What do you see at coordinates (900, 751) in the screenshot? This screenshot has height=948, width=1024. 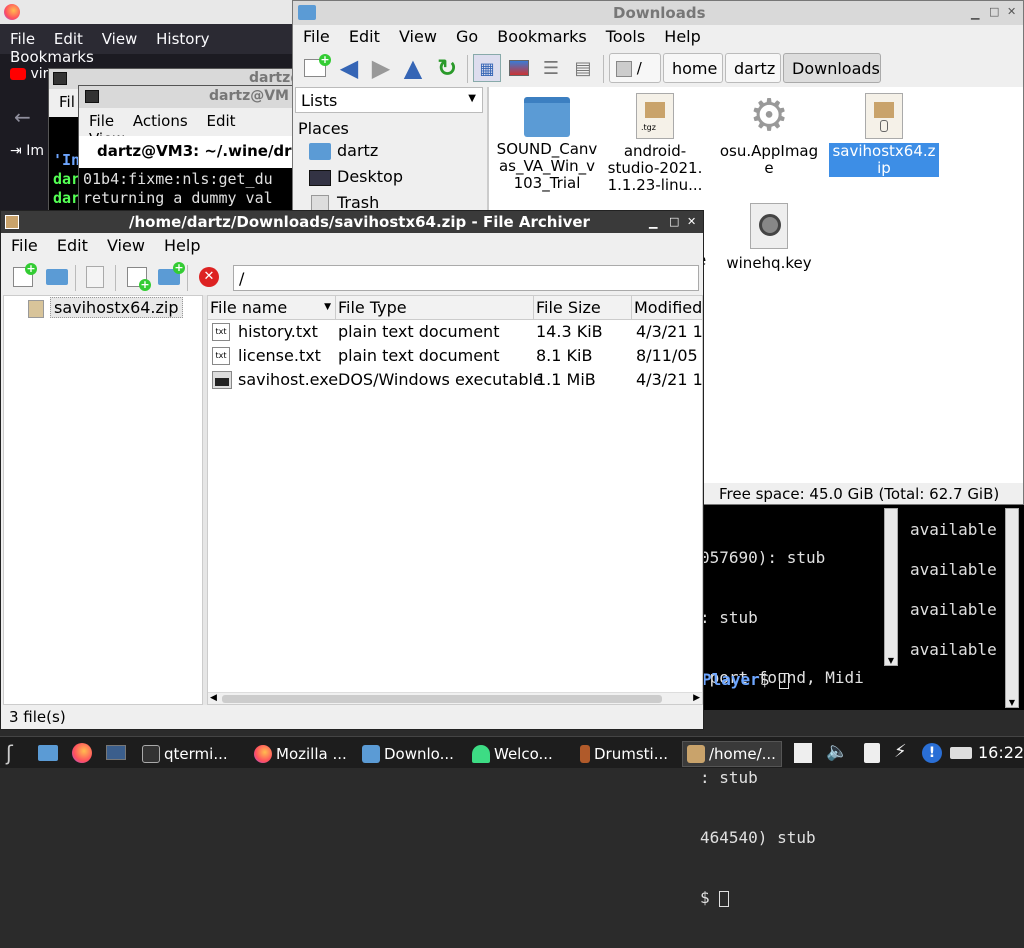 I see `network-icon: ⚡` at bounding box center [900, 751].